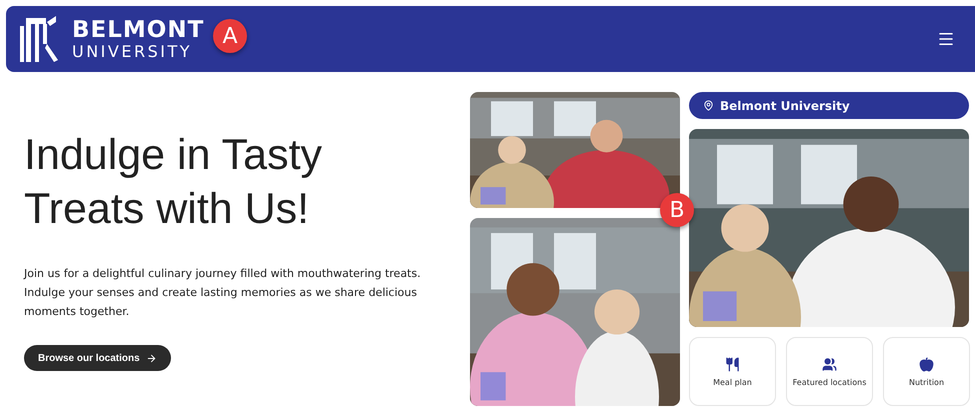 The image size is (975, 407). I want to click on location-pill: Belmont University, so click(829, 105).